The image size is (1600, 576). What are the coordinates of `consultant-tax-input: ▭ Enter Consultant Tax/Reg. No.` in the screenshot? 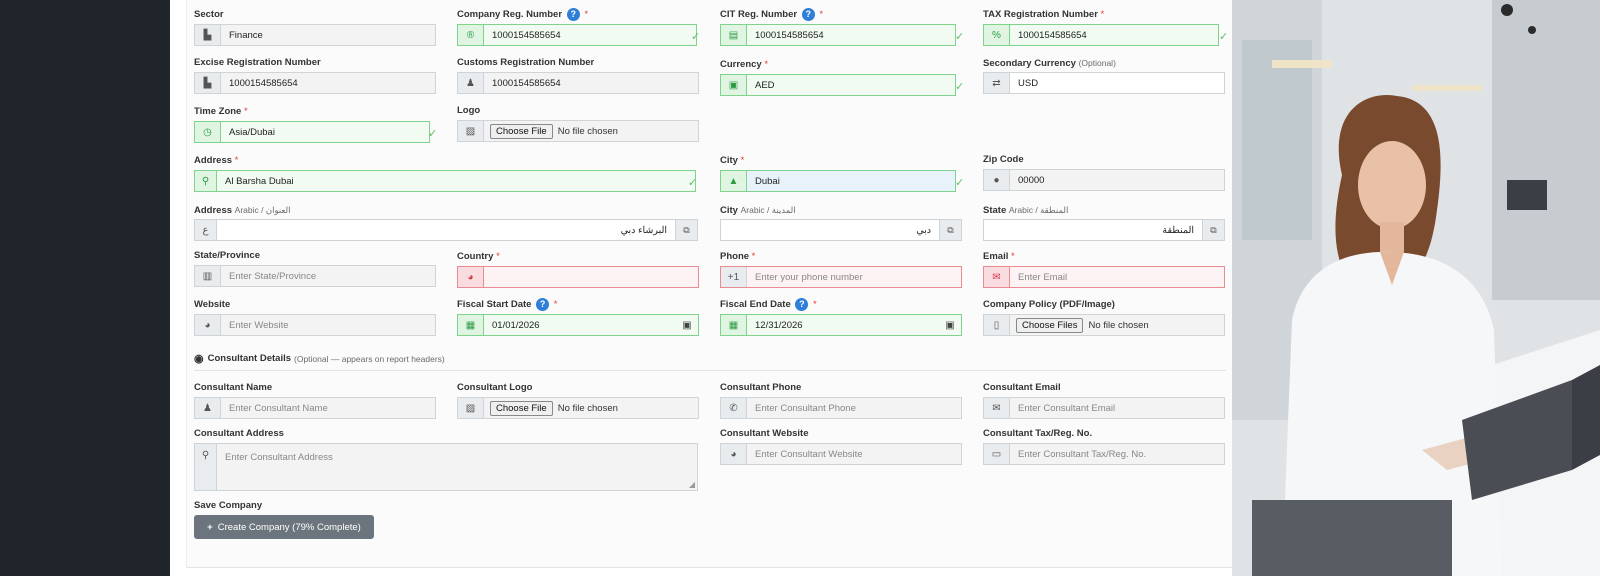 It's located at (1104, 454).